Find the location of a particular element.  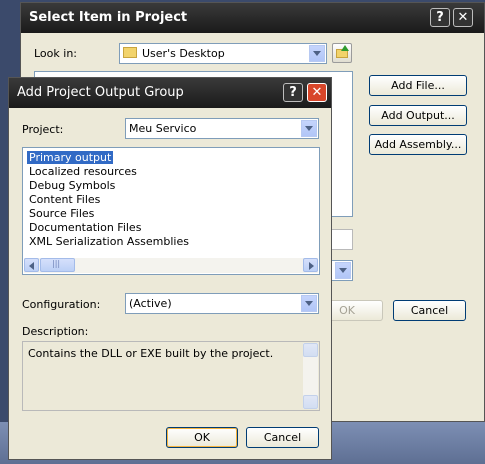

list-item-primary-output: Primary output is located at coordinates (70, 157).